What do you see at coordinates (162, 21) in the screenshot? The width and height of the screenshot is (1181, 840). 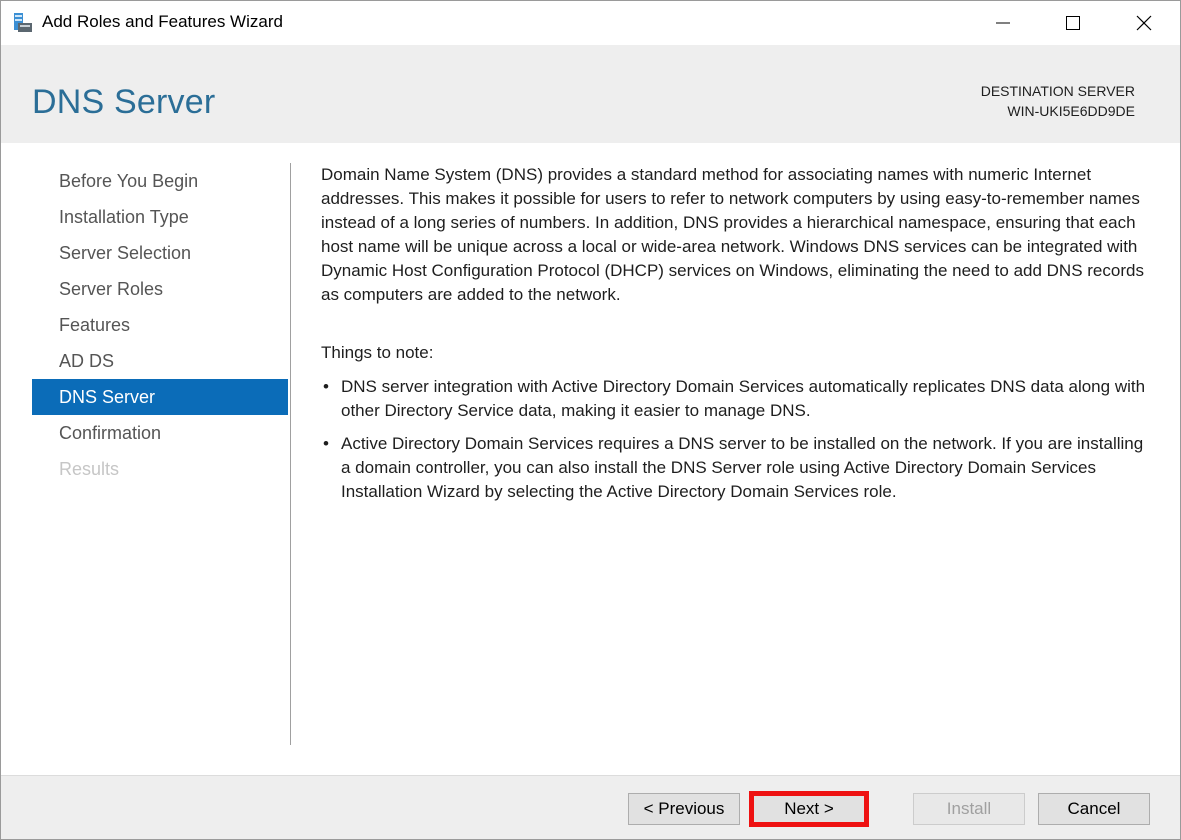 I see `window-title: Add Roles and Features Wizard` at bounding box center [162, 21].